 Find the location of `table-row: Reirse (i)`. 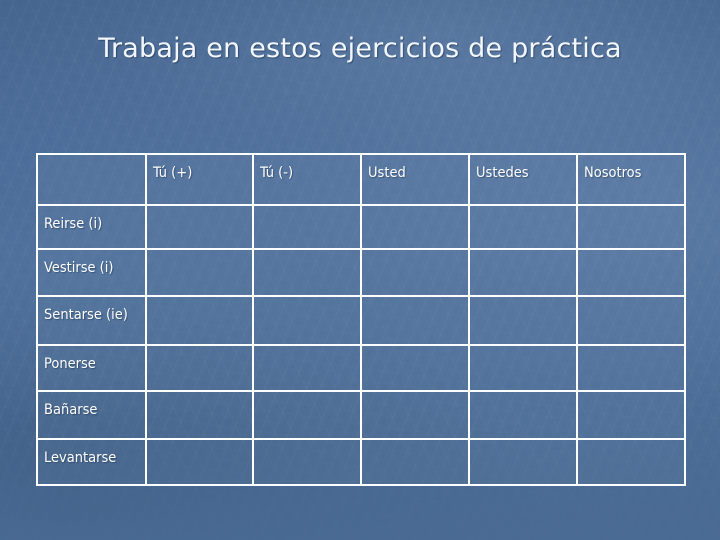

table-row: Reirse (i) is located at coordinates (361, 227).